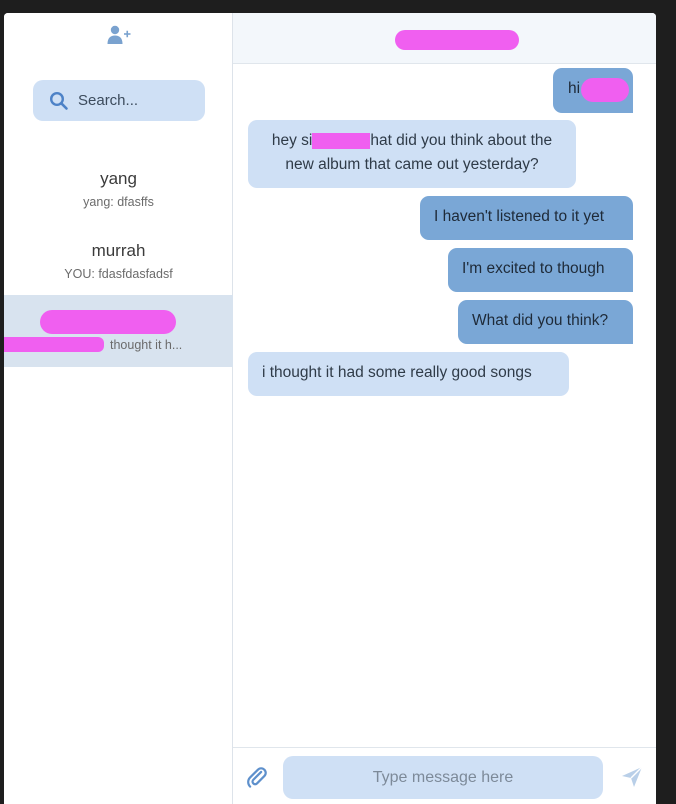 The height and width of the screenshot is (804, 676). Describe the element at coordinates (574, 88) in the screenshot. I see `message-text: hi` at that location.